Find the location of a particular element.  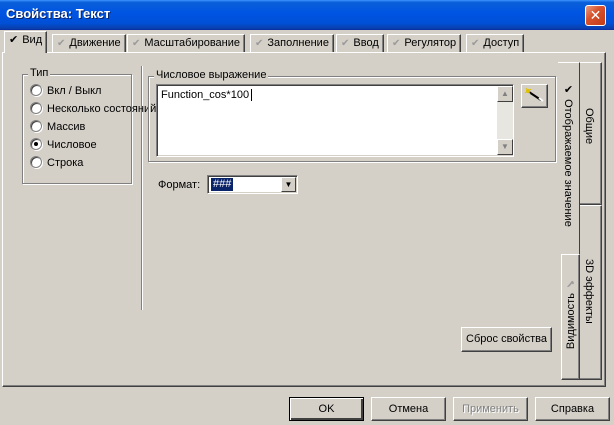

tab-zapolnenie: ✔ Заполнение is located at coordinates (292, 43).